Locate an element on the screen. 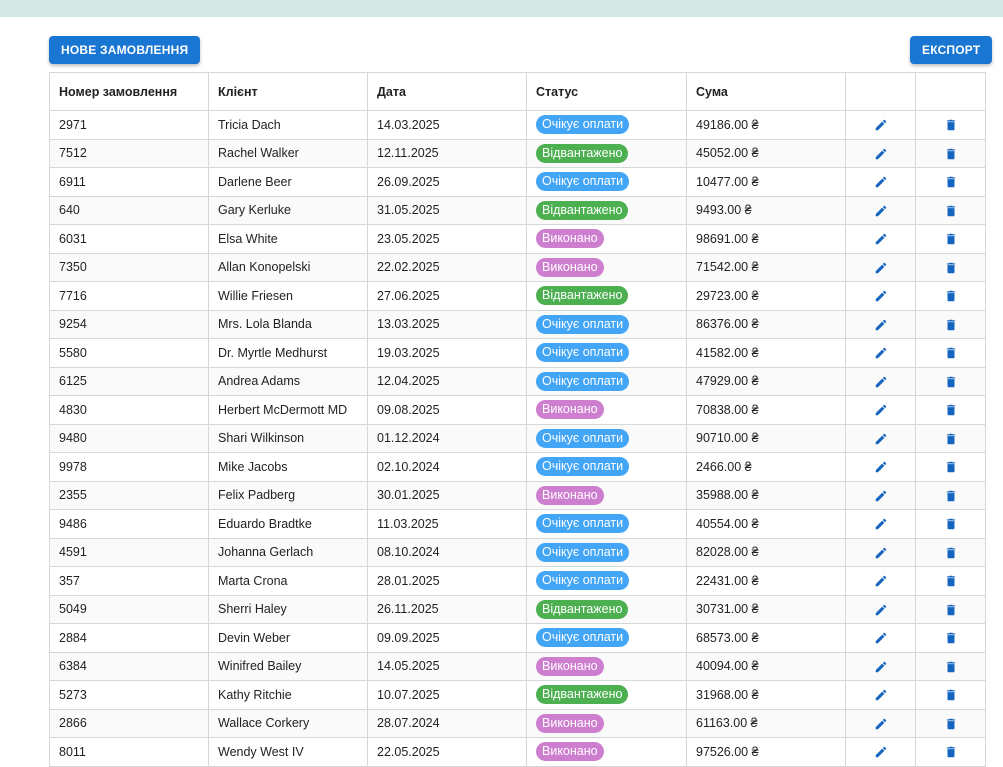  header-amount: Сума is located at coordinates (766, 91).